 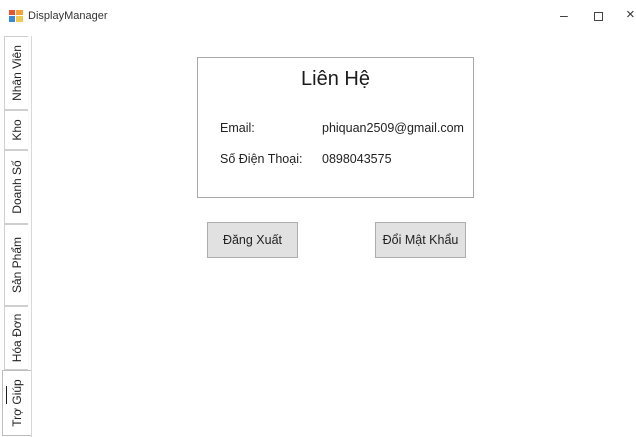 I want to click on tab-san-pham: Sản Phẩm, so click(x=16, y=265).